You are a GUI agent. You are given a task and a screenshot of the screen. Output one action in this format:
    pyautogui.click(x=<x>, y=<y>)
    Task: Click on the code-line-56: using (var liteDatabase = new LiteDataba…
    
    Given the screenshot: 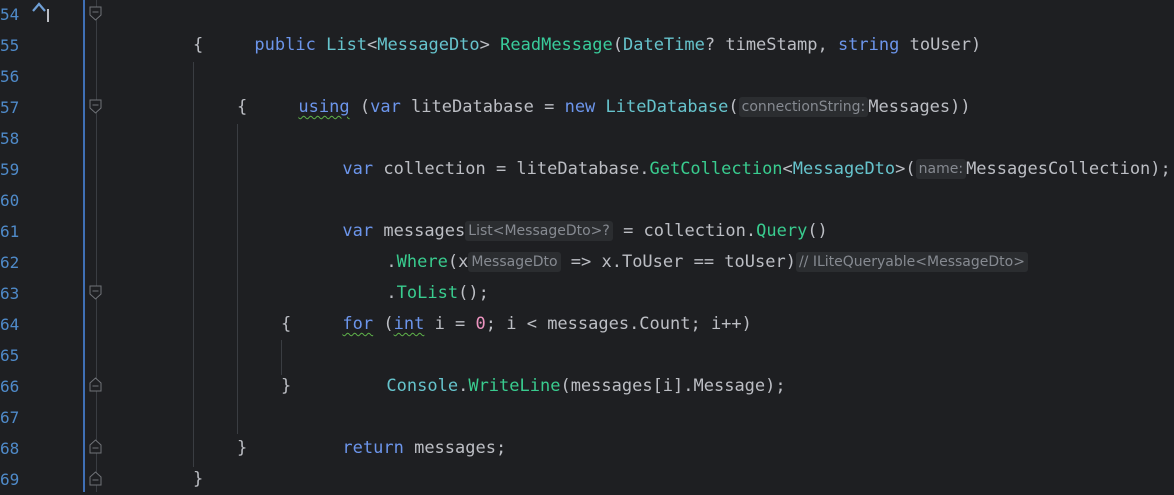 What is the action you would take?
    pyautogui.click(x=587, y=89)
    